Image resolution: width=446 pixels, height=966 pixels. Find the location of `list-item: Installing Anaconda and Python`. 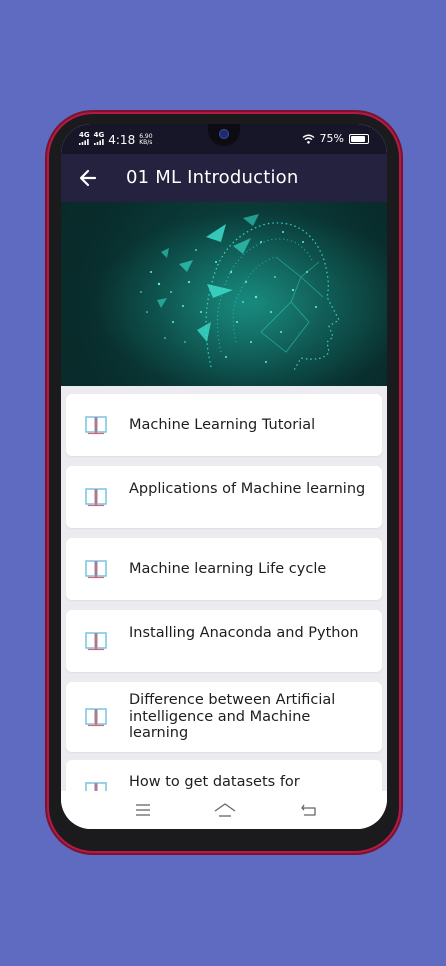

list-item: Installing Anaconda and Python is located at coordinates (224, 641).